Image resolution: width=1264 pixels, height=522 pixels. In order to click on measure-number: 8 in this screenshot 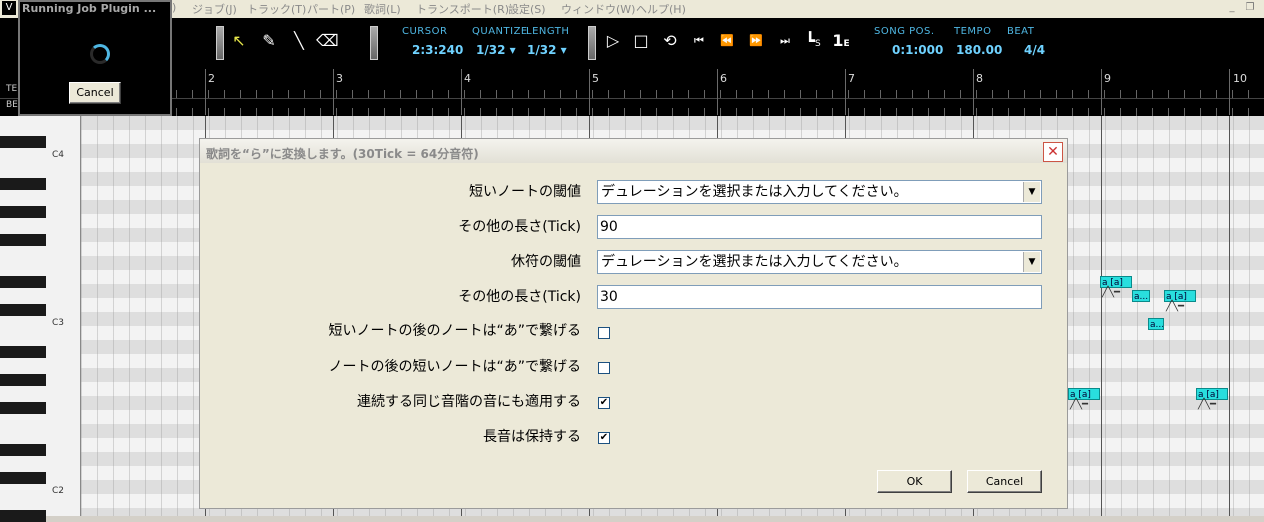, I will do `click(979, 78)`.